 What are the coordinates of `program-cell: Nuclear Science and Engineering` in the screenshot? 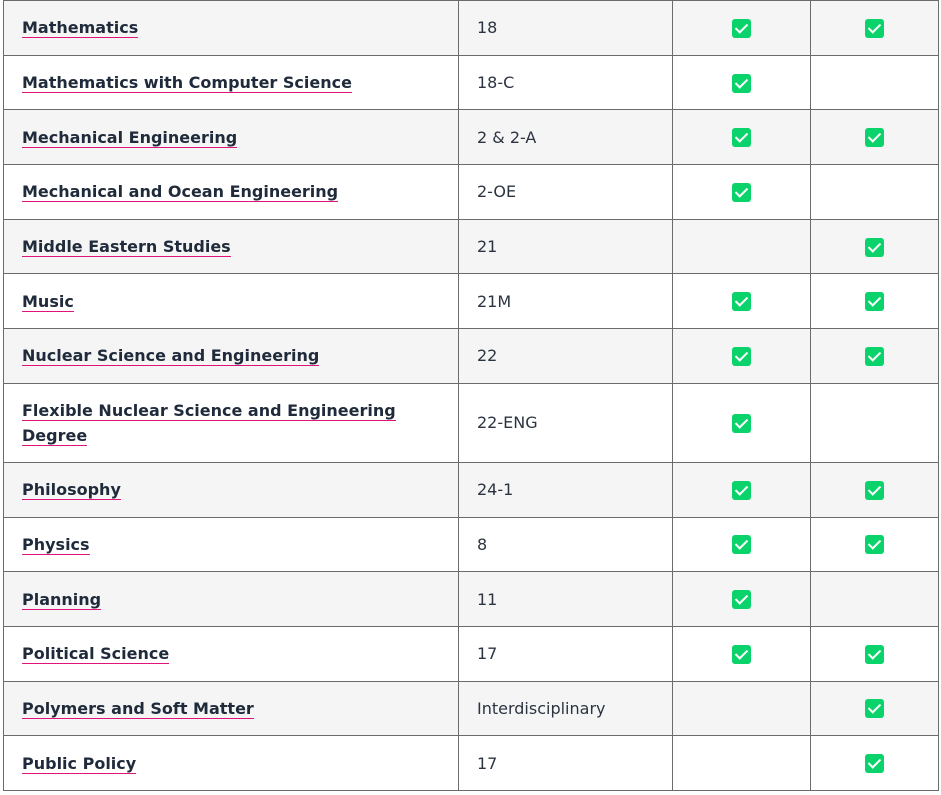 It's located at (231, 356).